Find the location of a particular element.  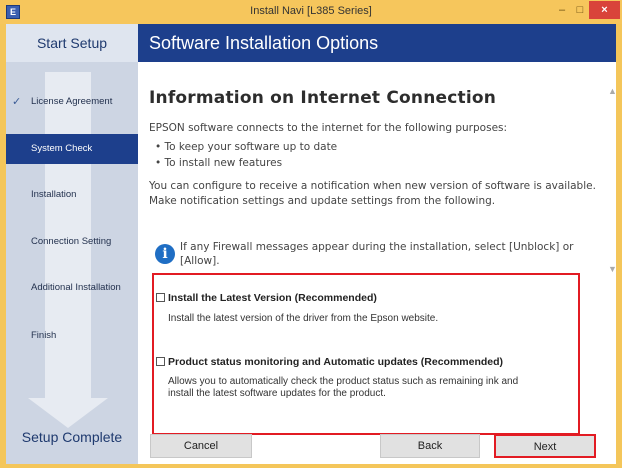

next-button: Next is located at coordinates (545, 446).